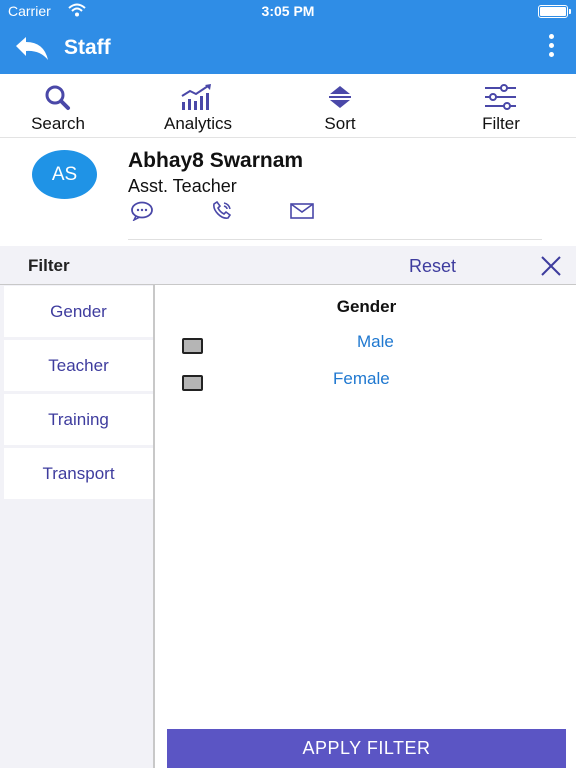 The width and height of the screenshot is (576, 768). I want to click on page-title: Staff, so click(87, 47).